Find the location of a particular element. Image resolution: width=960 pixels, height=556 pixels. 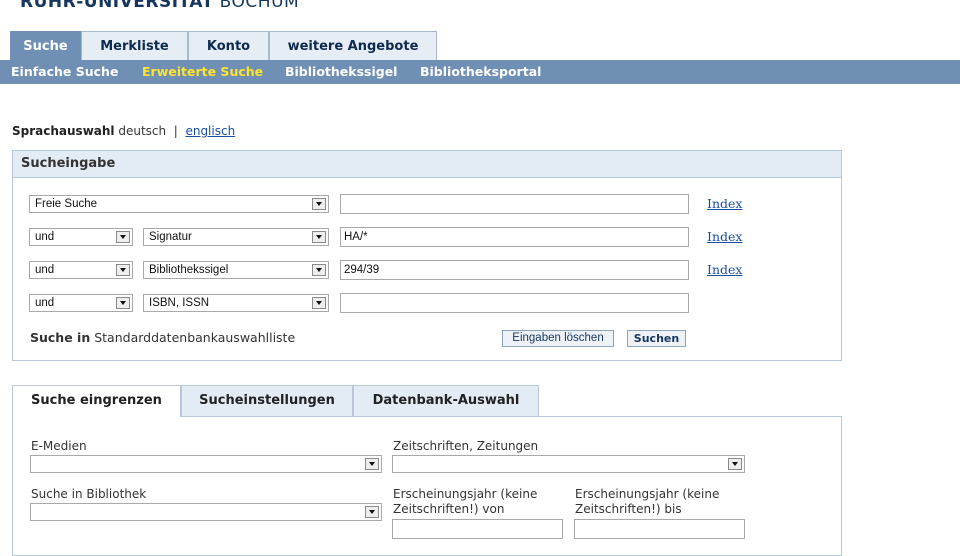

subnav-bibliotheksportal: Bibliotheksportal is located at coordinates (480, 72).